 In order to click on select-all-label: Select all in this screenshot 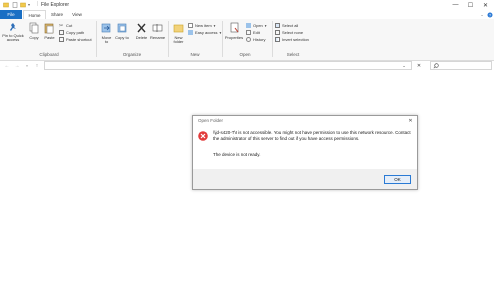, I will do `click(290, 25)`.